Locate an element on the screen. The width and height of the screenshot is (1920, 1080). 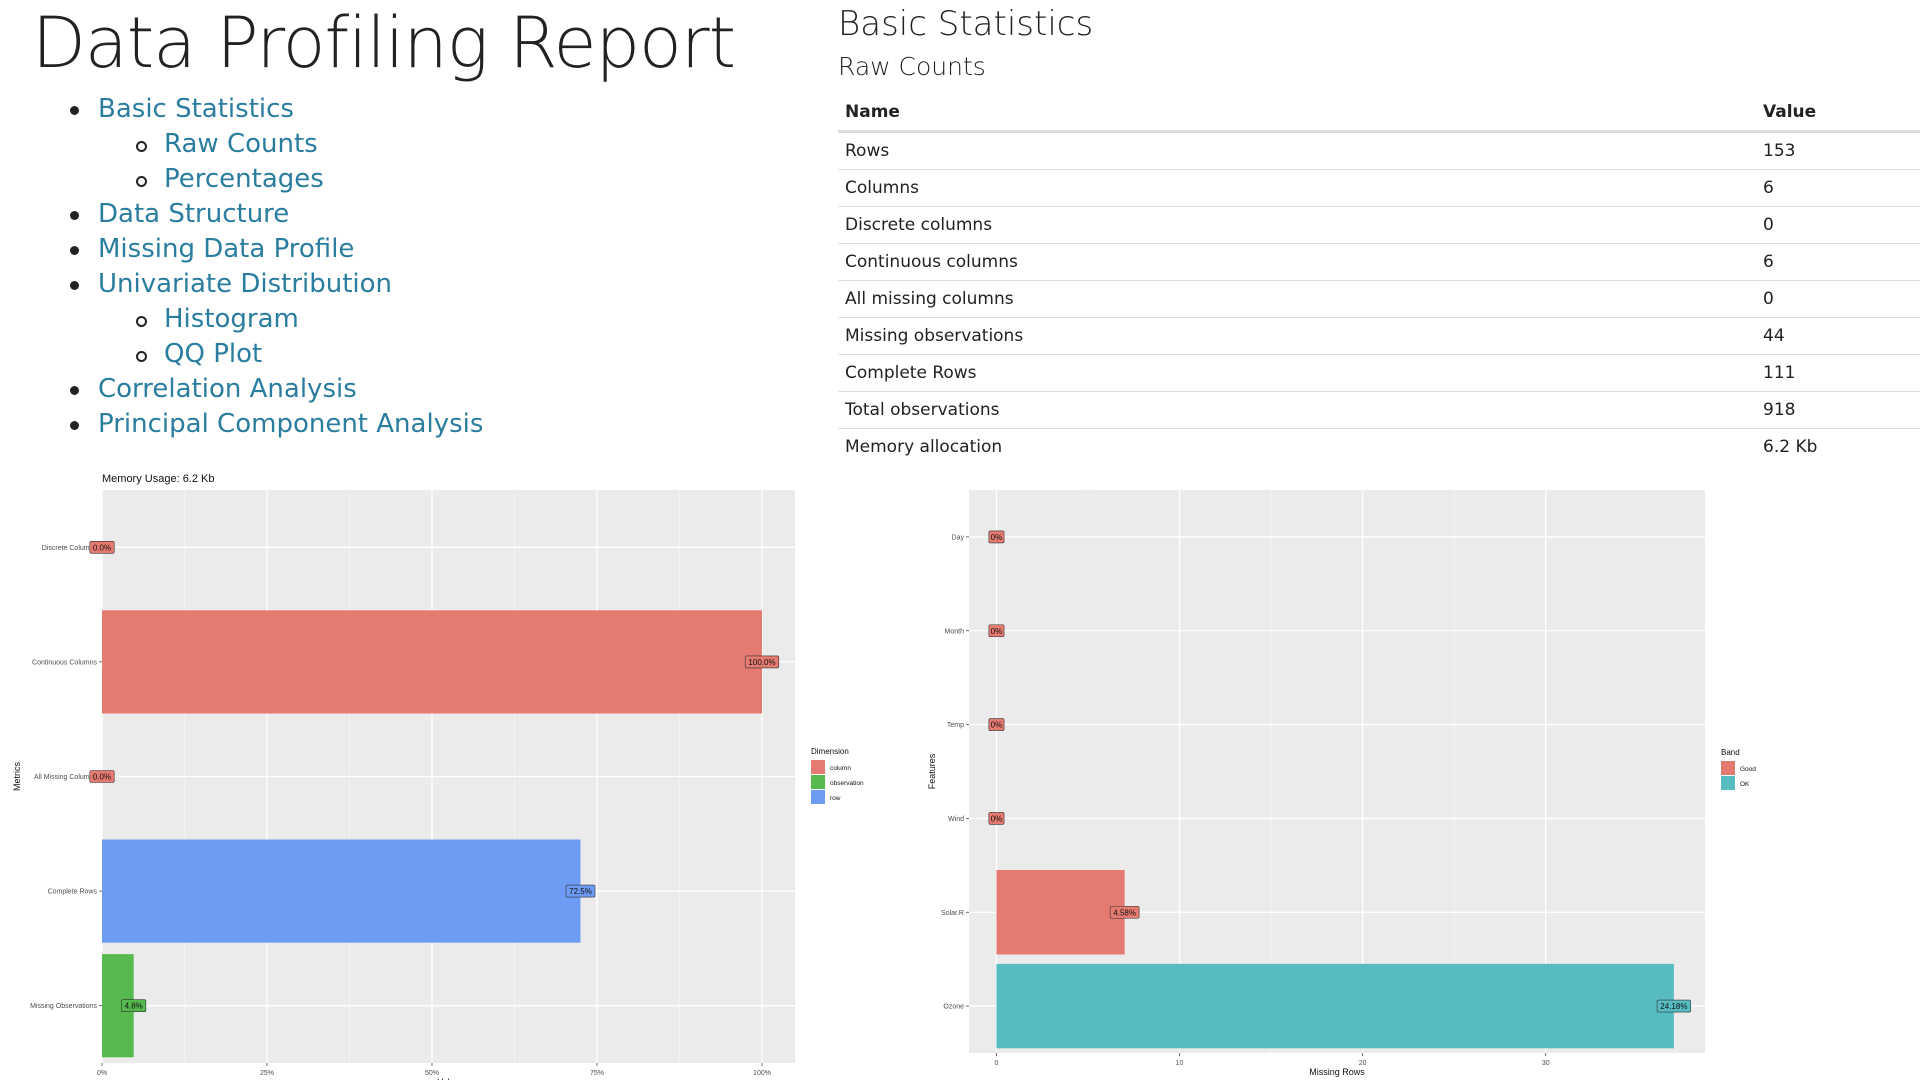
table-row: Discrete columns 0 is located at coordinates (1379, 225).